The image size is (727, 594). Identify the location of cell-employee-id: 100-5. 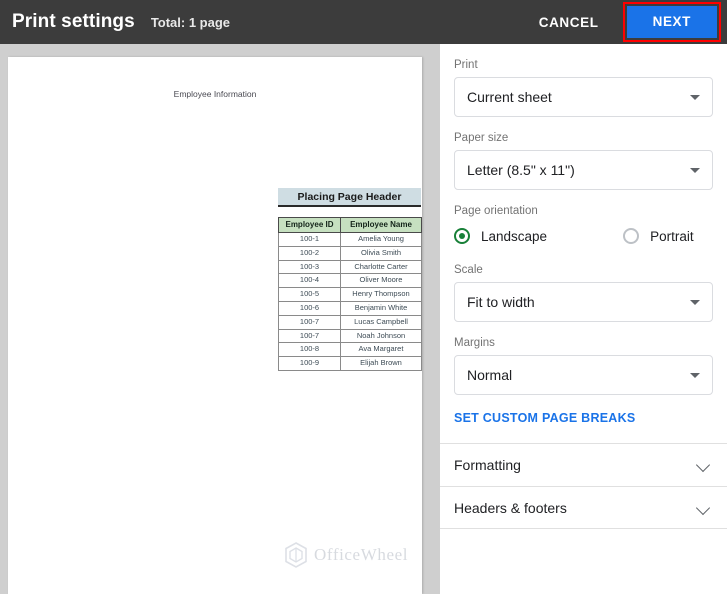
(309, 294).